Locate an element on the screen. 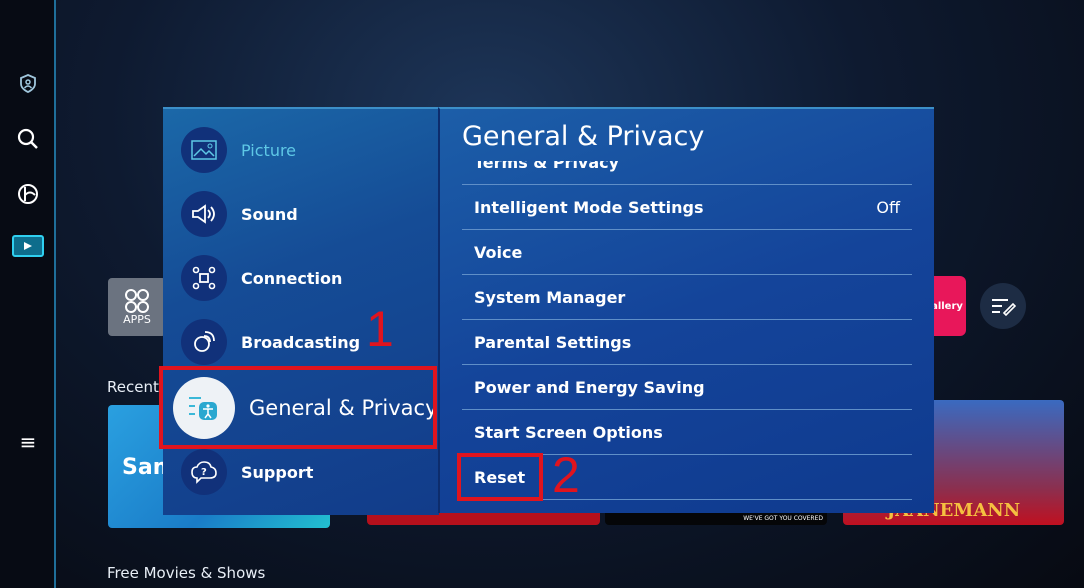 Image resolution: width=1084 pixels, height=588 pixels. black-tile-text: WE'VE GOT YOU COVERED is located at coordinates (783, 518).